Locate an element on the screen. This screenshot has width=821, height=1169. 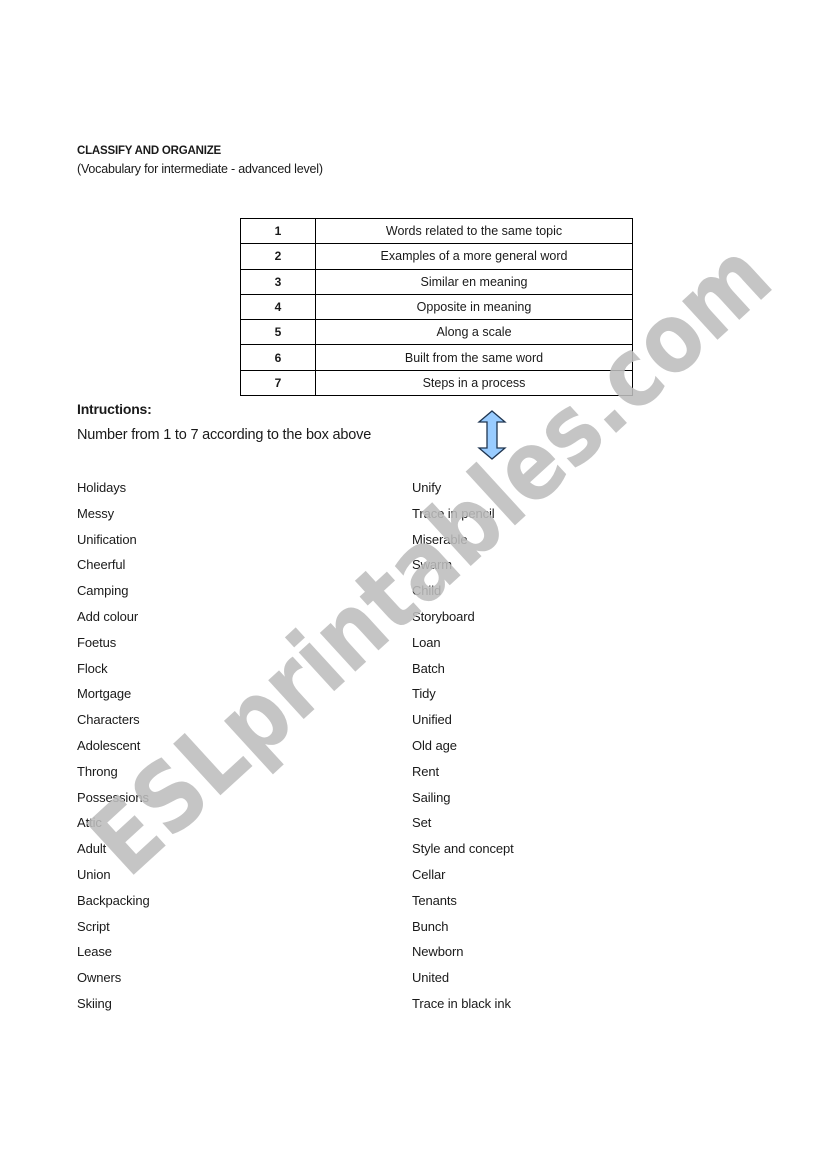
legend-row: 6 Built from the same word is located at coordinates (436, 357).